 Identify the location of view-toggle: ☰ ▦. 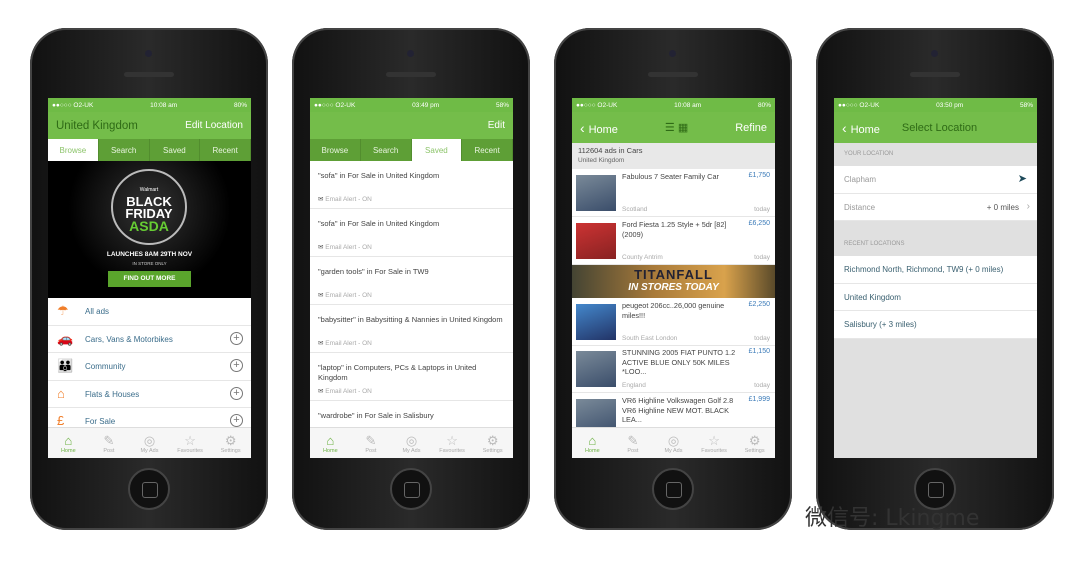
(676, 127).